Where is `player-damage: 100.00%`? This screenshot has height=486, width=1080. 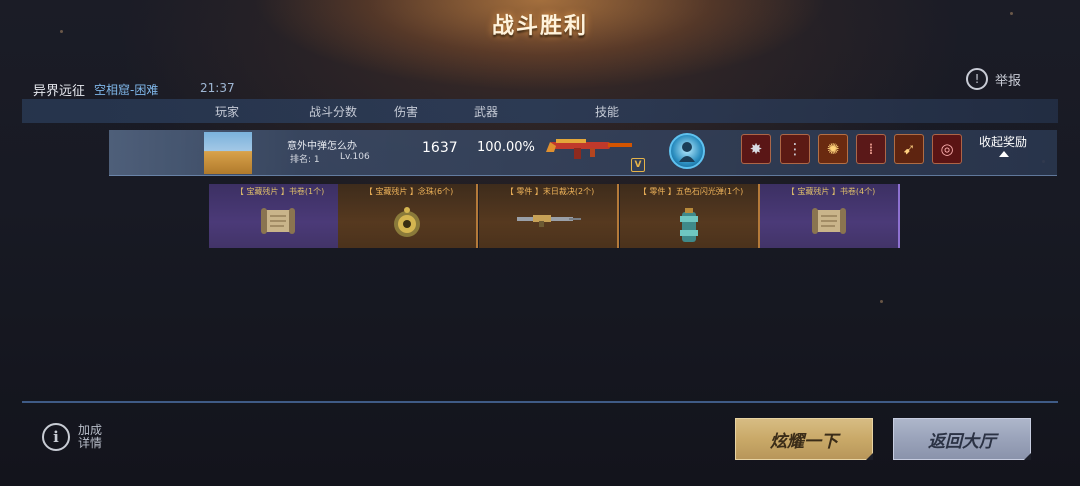 player-damage: 100.00% is located at coordinates (506, 147).